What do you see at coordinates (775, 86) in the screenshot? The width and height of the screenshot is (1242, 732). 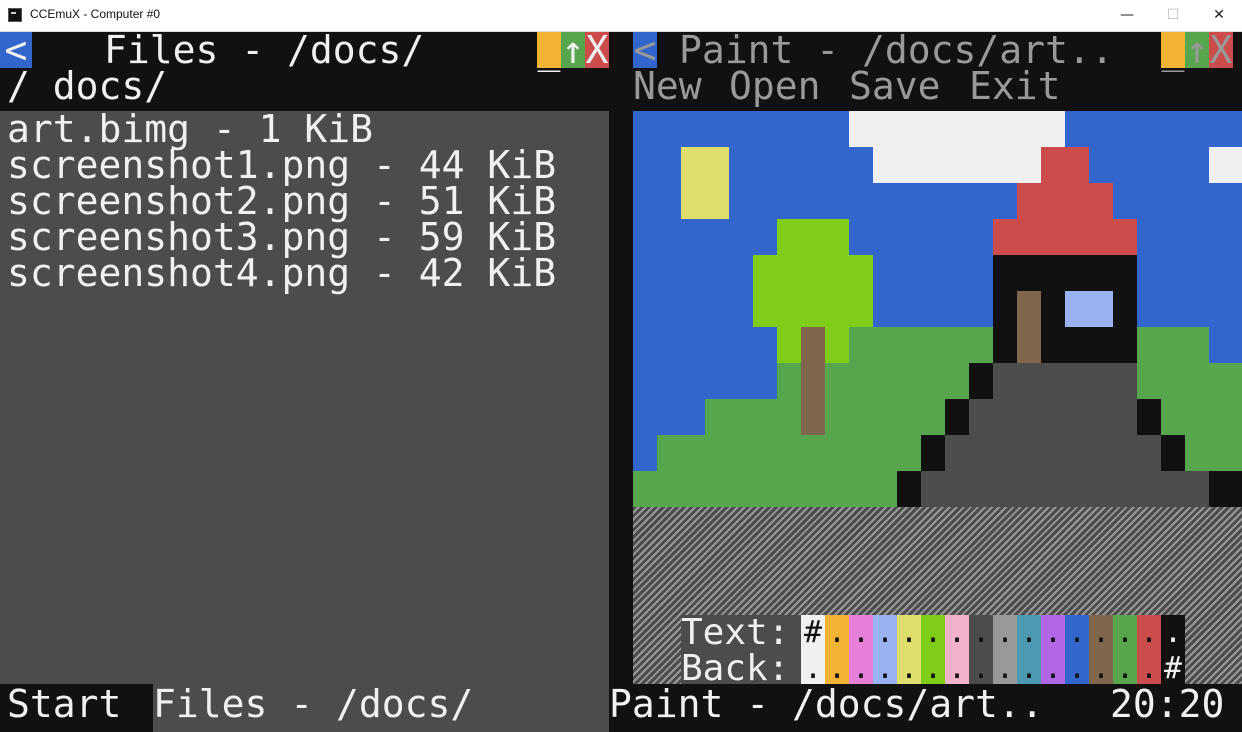 I see `paint-menu-open: Open` at bounding box center [775, 86].